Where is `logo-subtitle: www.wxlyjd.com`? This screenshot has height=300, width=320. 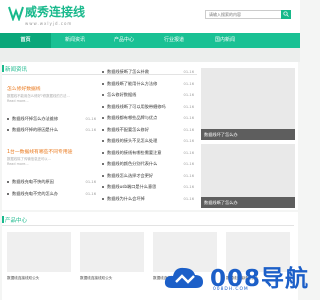 logo-subtitle: www.wxlyjd.com is located at coordinates (49, 23).